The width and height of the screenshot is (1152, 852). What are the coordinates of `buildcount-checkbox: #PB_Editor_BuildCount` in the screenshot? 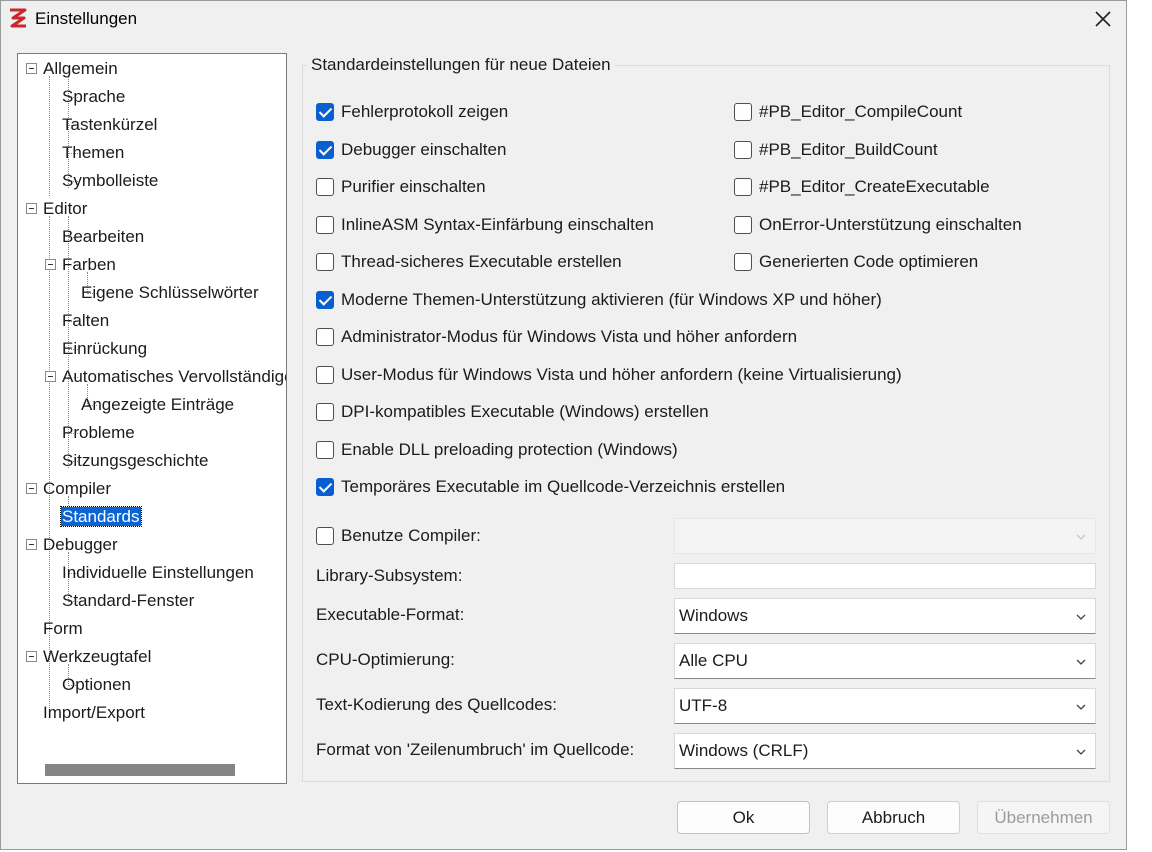 It's located at (836, 150).